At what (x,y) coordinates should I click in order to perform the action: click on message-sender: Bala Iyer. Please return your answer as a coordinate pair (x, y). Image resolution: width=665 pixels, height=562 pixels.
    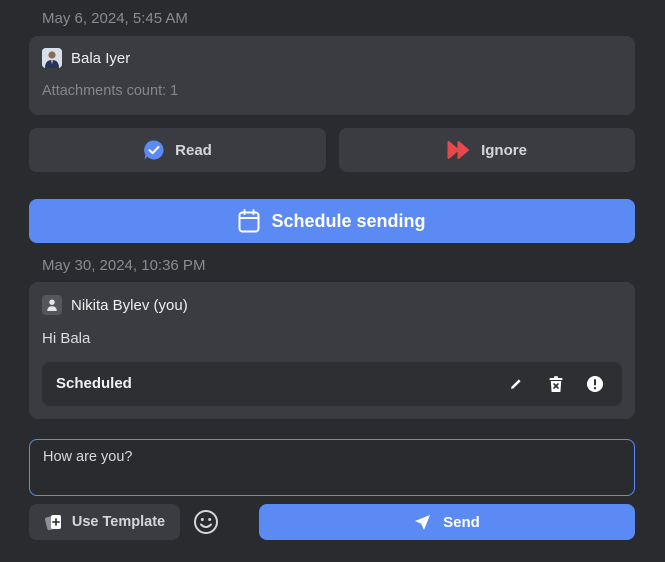
    Looking at the image, I should click on (86, 58).